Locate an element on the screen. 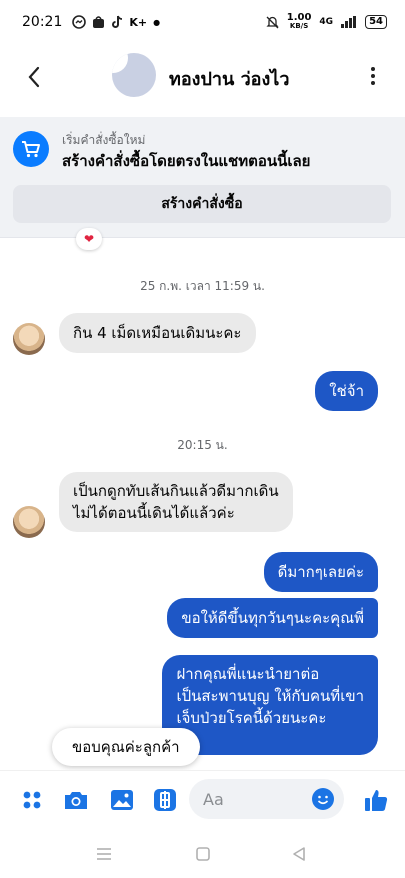  status-bar: 20:21 K+ ● 1.00 KB/S 4G 54 is located at coordinates (202, 22).